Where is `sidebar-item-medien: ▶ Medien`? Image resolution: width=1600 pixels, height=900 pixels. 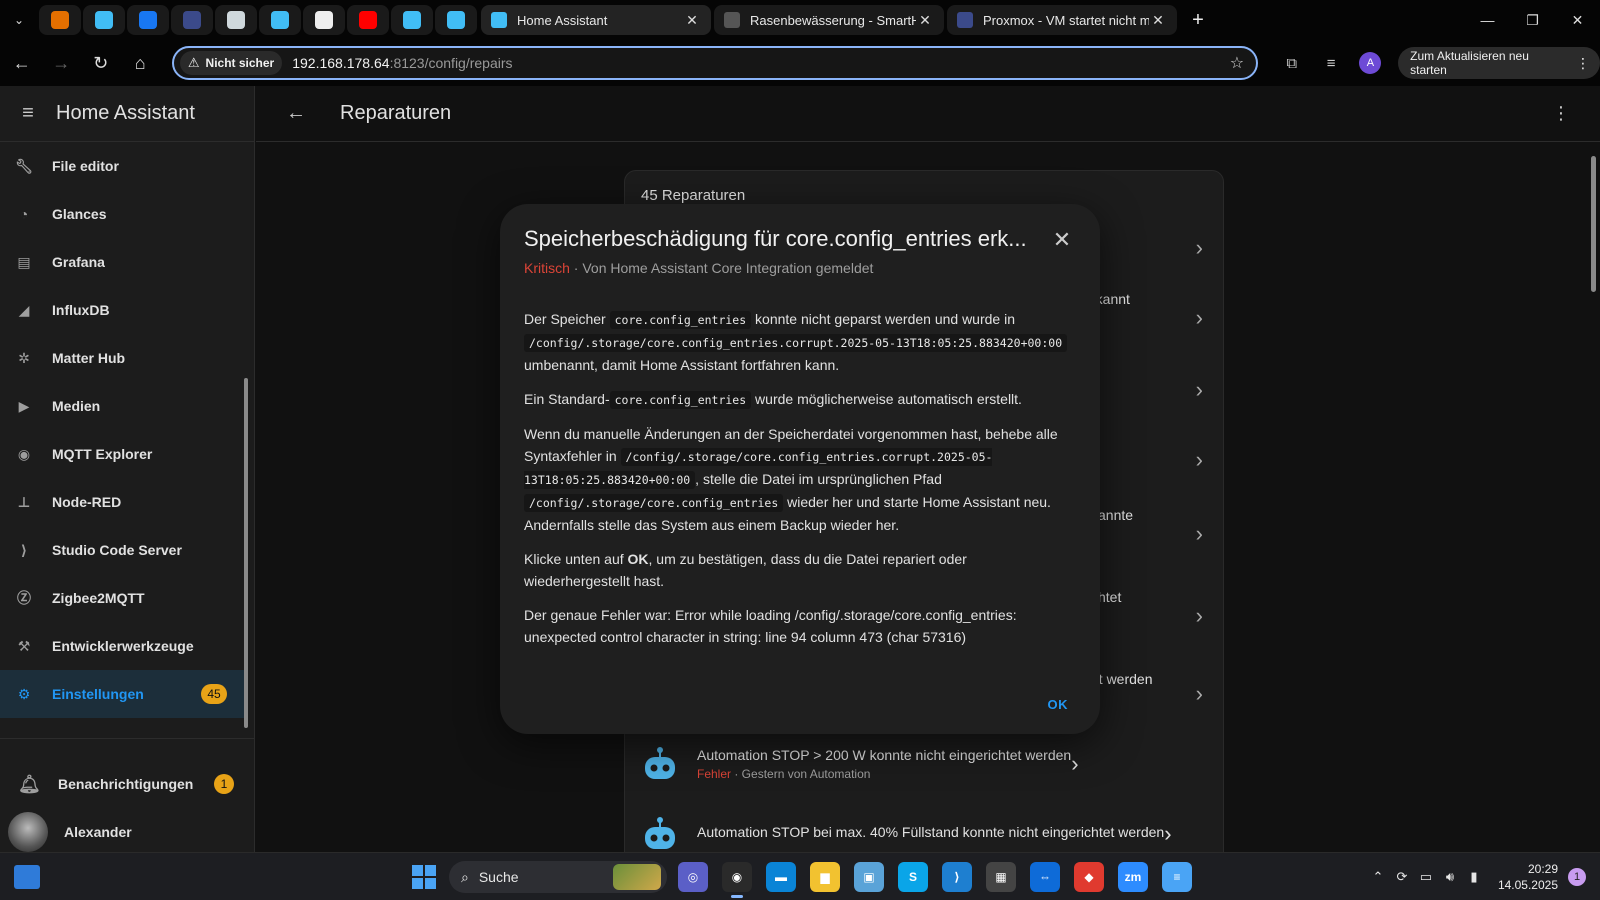 sidebar-item-medien: ▶ Medien is located at coordinates (122, 406).